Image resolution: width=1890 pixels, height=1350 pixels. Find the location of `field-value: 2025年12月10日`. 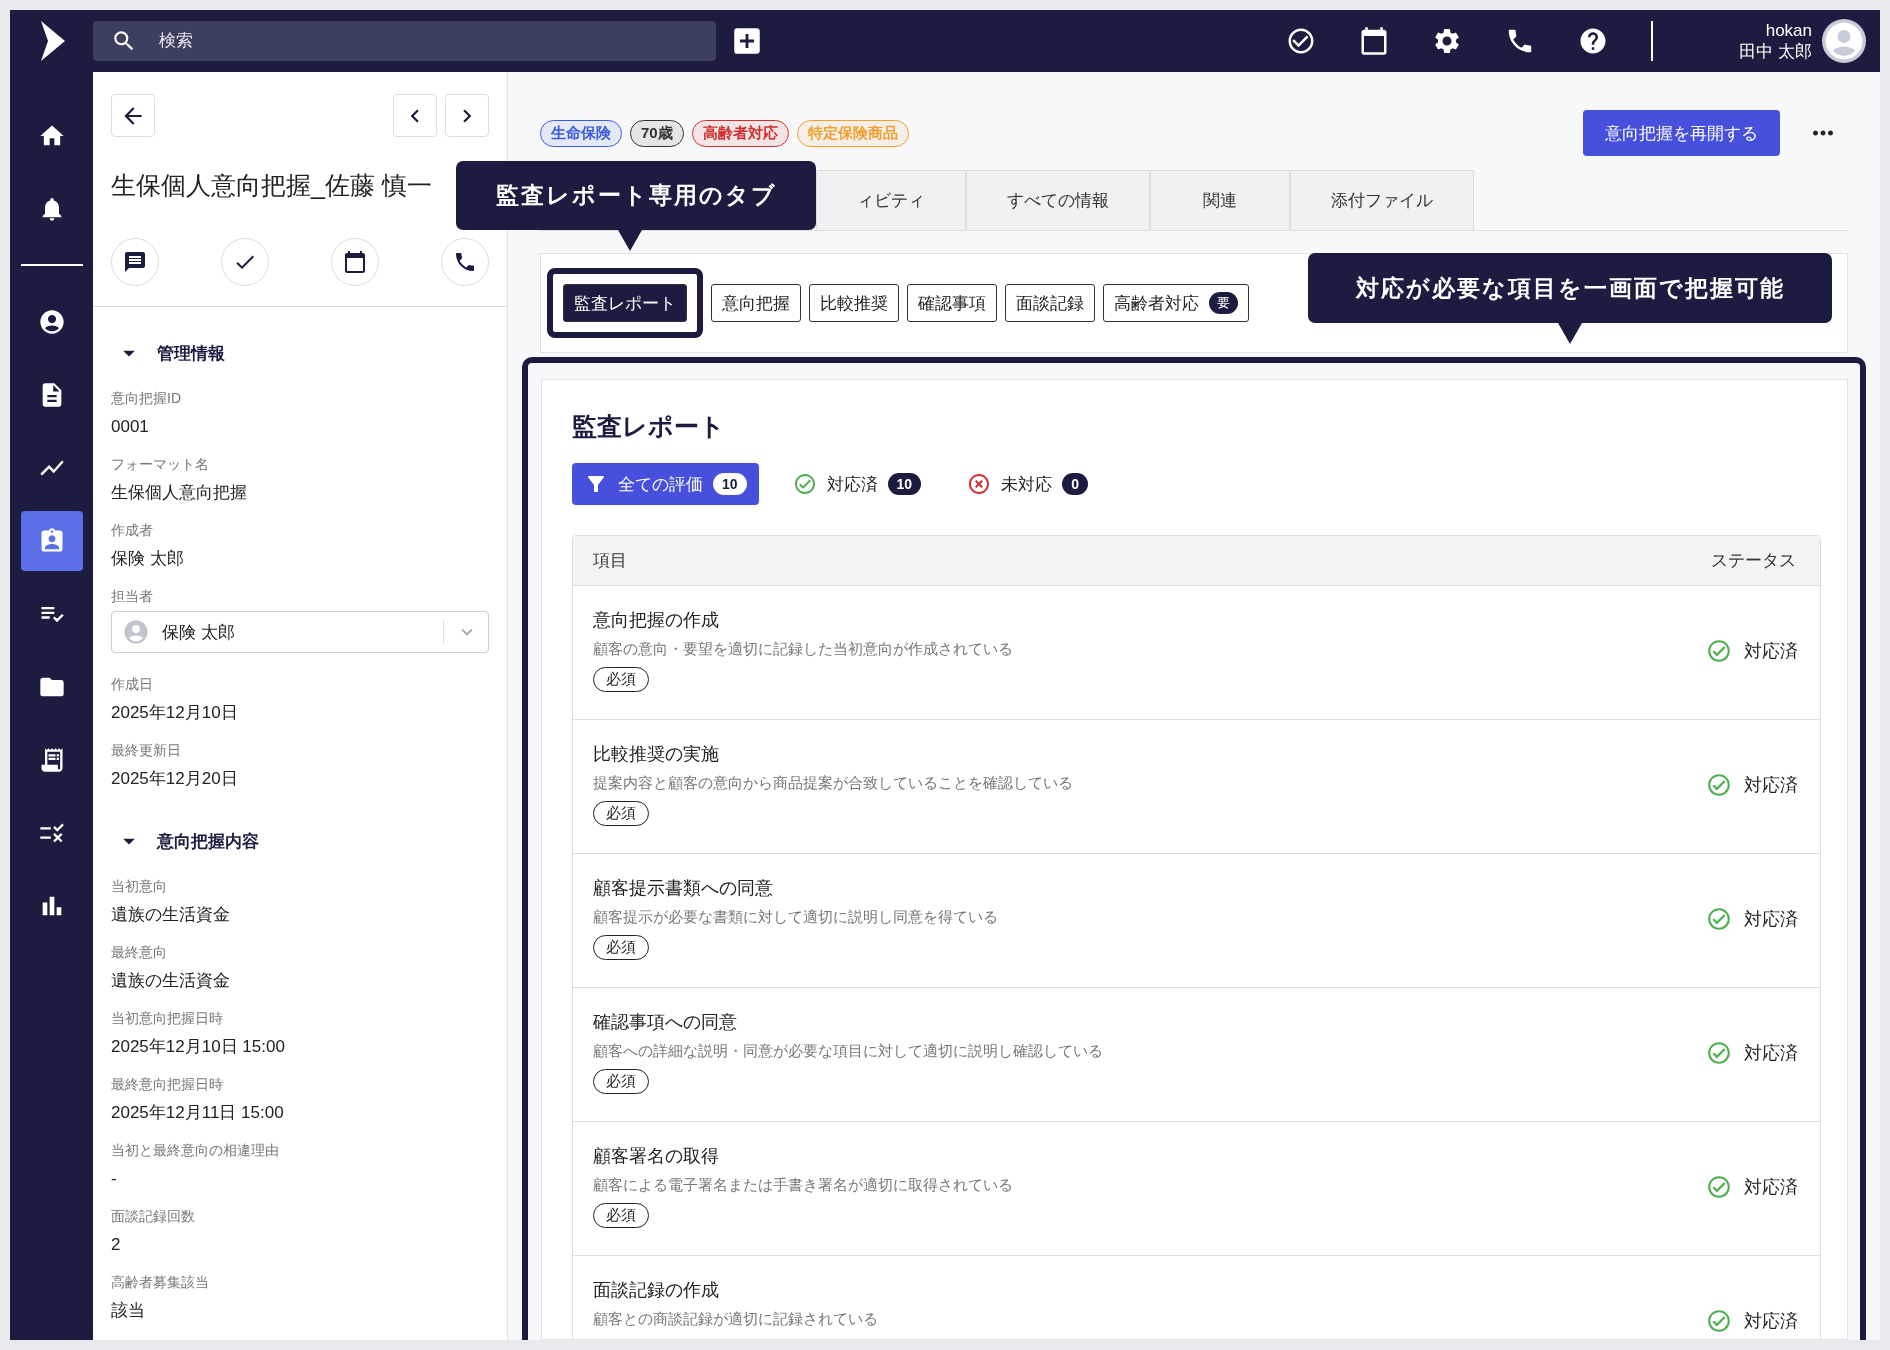

field-value: 2025年12月10日 is located at coordinates (175, 713).